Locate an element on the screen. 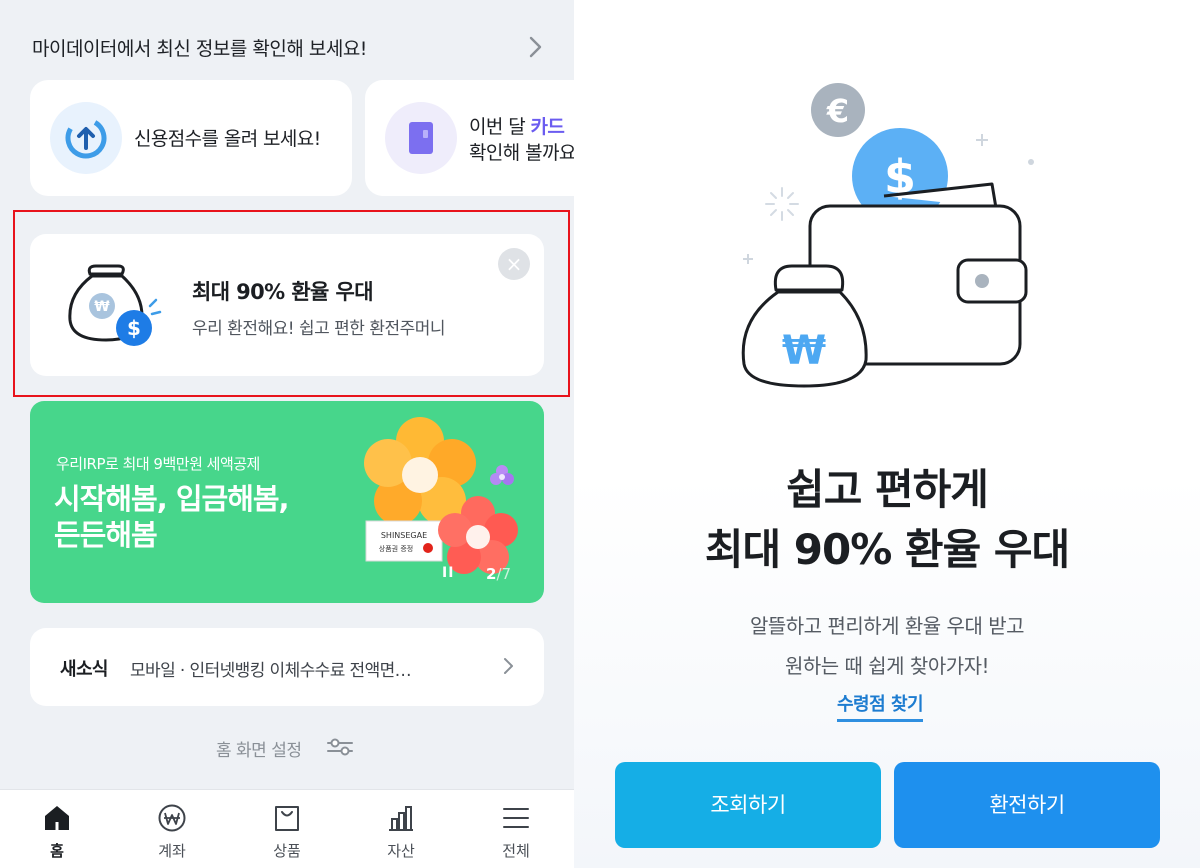 The image size is (1200, 868). banner-pagination: 2/7 is located at coordinates (499, 574).